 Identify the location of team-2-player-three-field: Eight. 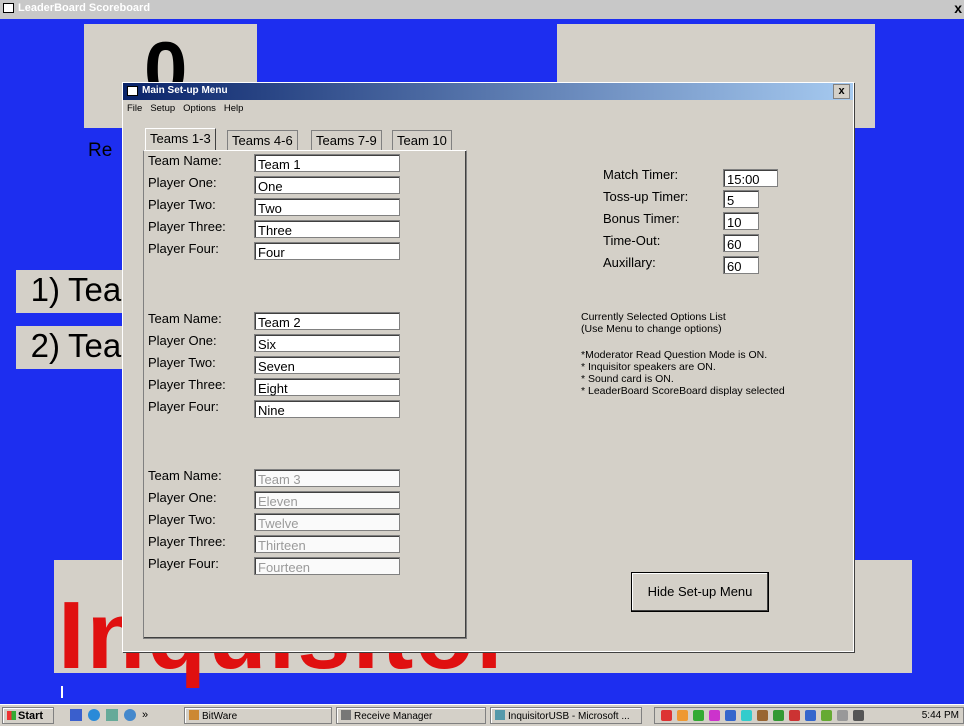
(327, 387).